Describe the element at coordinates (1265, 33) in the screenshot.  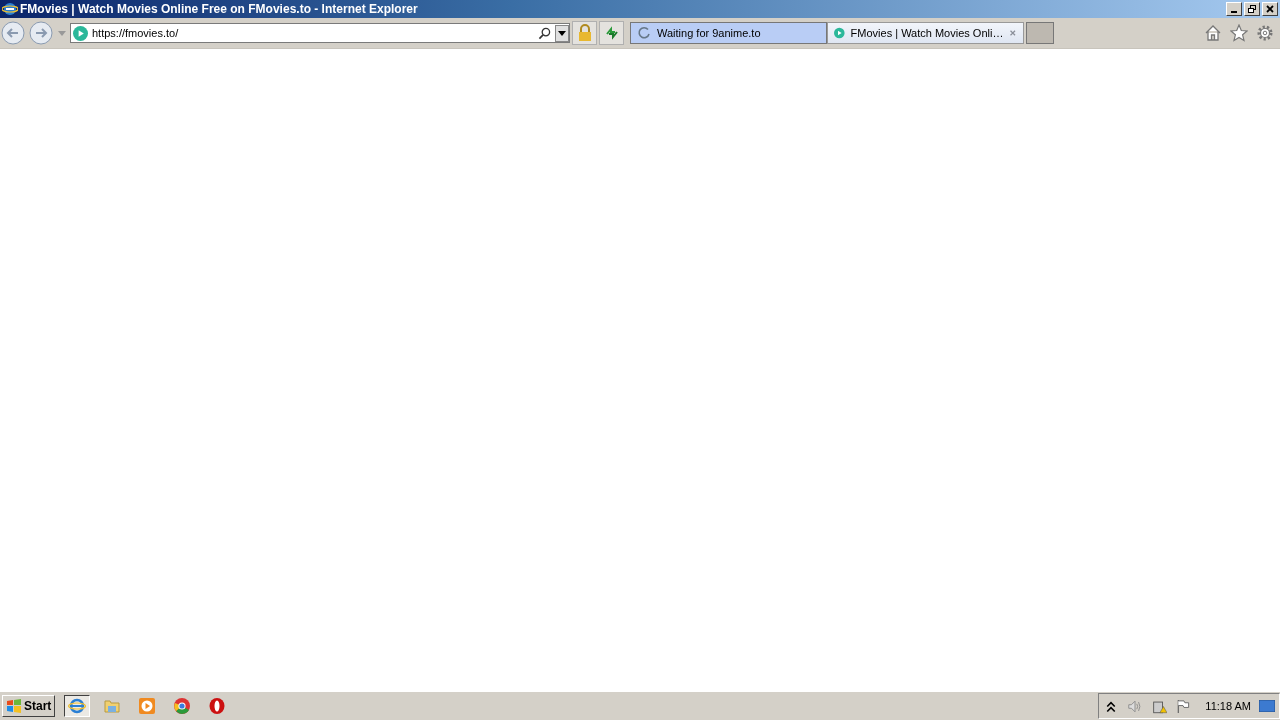
I see `settings-icon` at that location.